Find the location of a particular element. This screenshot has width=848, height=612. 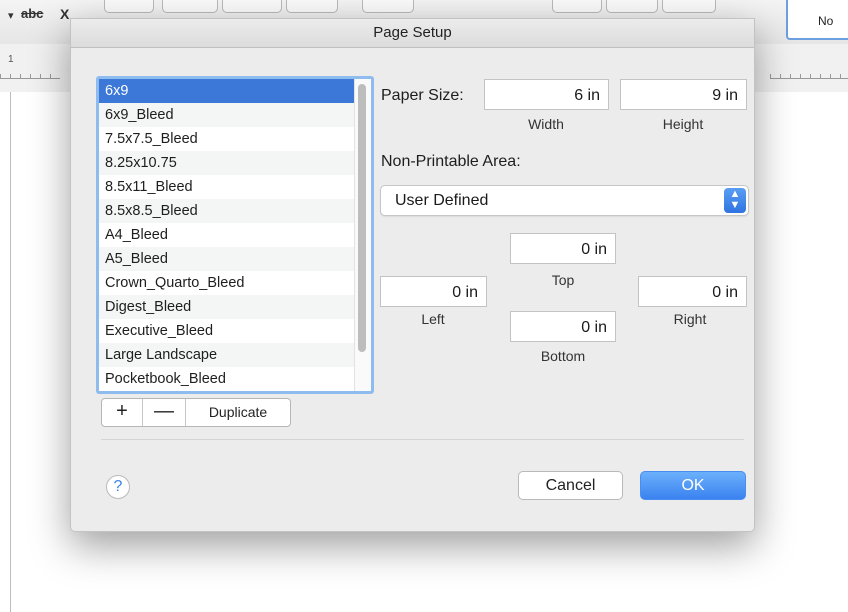

paper-list-item: Crown_Quarto_Bleed is located at coordinates (235, 283).